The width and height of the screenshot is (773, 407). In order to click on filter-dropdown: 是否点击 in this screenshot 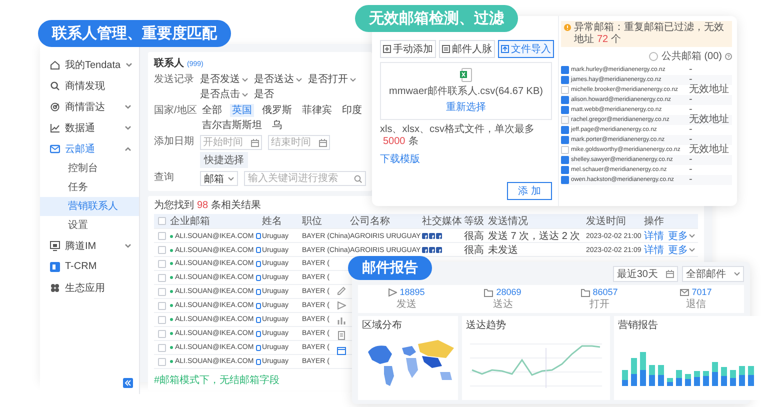, I will do `click(224, 94)`.